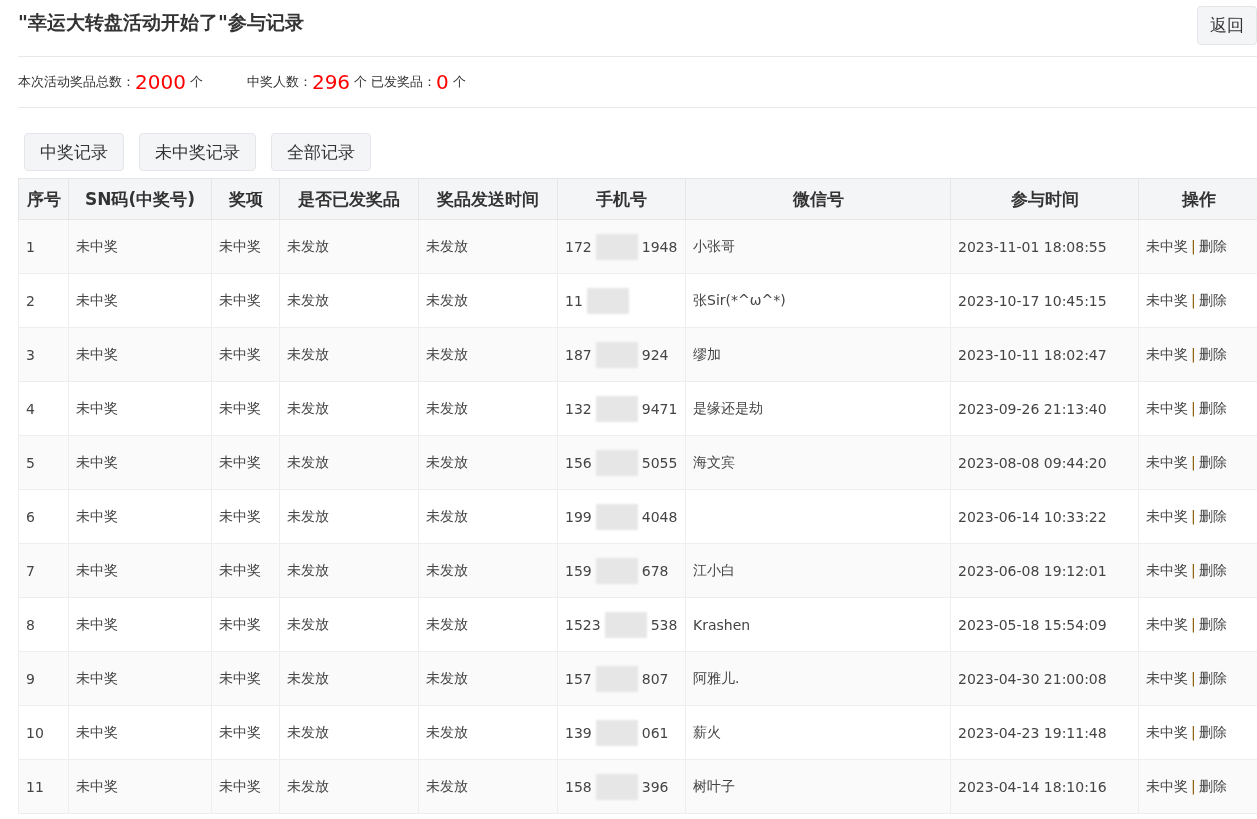 The height and width of the screenshot is (819, 1257). I want to click on table-cell: 江小白, so click(818, 570).